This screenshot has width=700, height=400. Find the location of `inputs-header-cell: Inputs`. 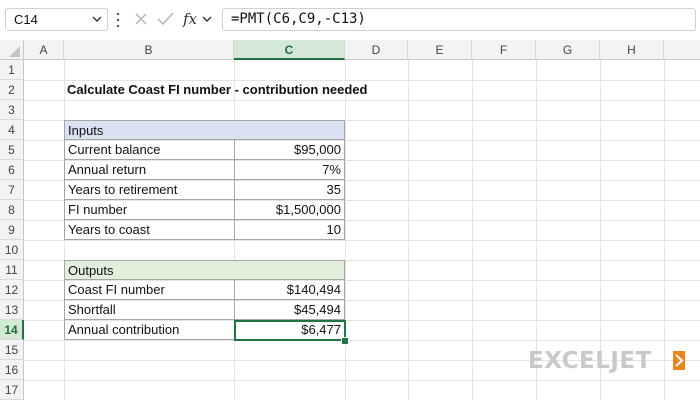

inputs-header-cell: Inputs is located at coordinates (149, 130).